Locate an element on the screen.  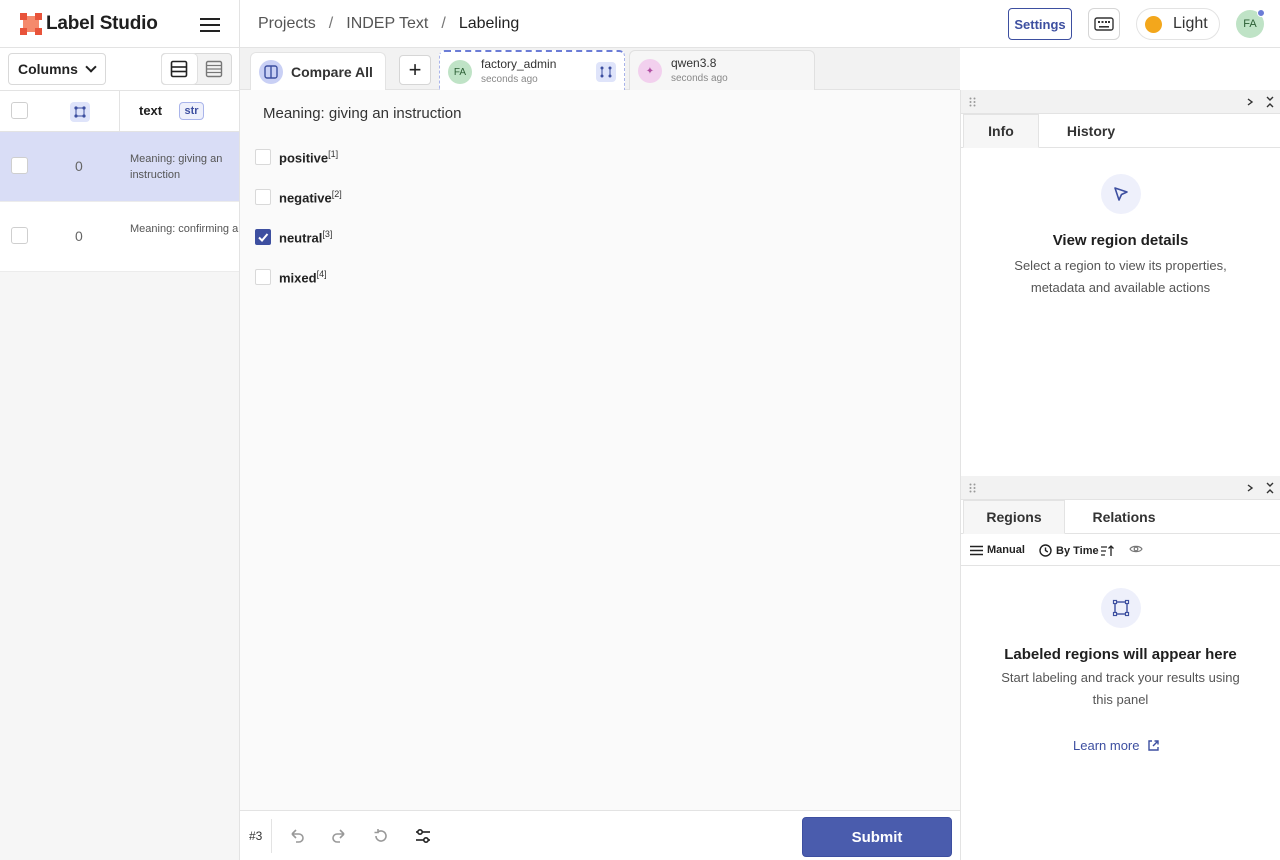
avatar-initials: FA is located at coordinates (1250, 24).